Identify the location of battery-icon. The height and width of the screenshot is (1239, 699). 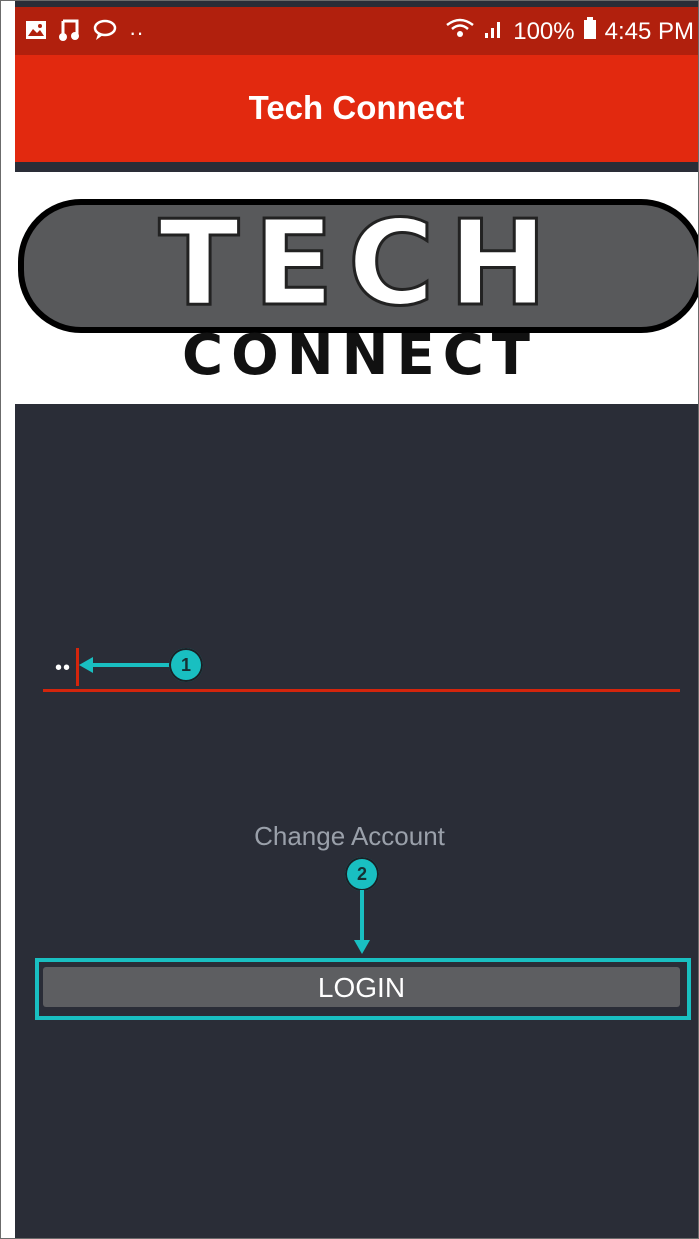
(590, 31).